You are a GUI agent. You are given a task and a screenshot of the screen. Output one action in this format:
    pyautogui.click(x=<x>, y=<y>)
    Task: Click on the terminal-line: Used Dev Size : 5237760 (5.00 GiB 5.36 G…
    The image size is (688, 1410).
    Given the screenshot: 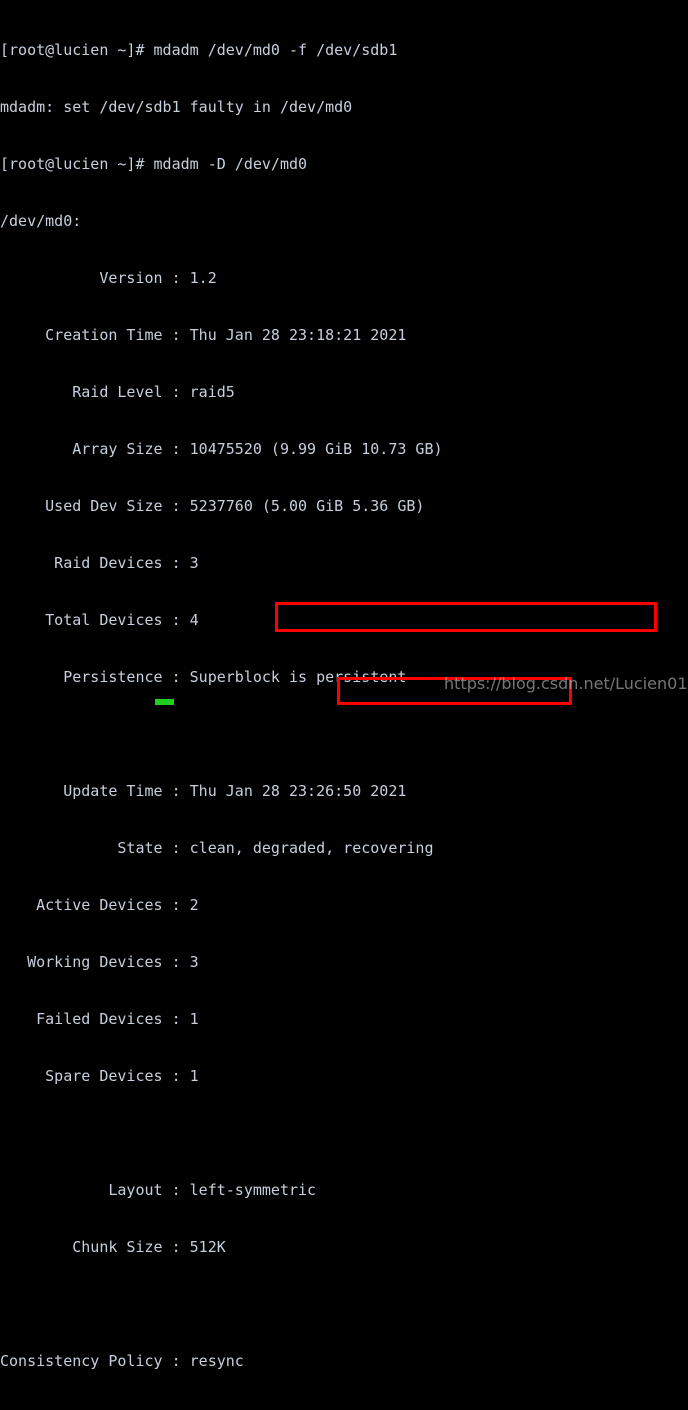 What is the action you would take?
    pyautogui.click(x=212, y=506)
    